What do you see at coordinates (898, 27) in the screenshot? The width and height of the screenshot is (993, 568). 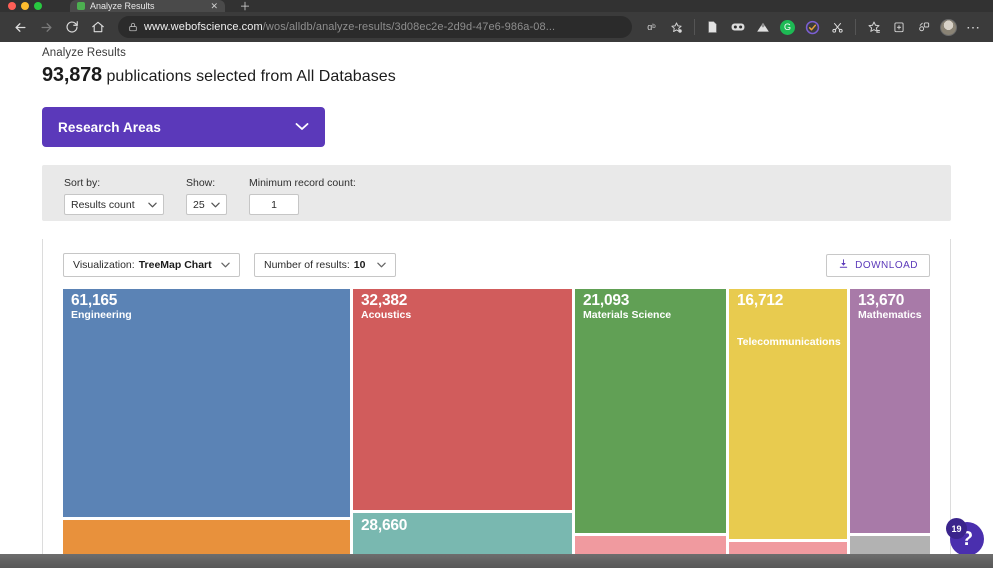 I see `collections-add-icon` at bounding box center [898, 27].